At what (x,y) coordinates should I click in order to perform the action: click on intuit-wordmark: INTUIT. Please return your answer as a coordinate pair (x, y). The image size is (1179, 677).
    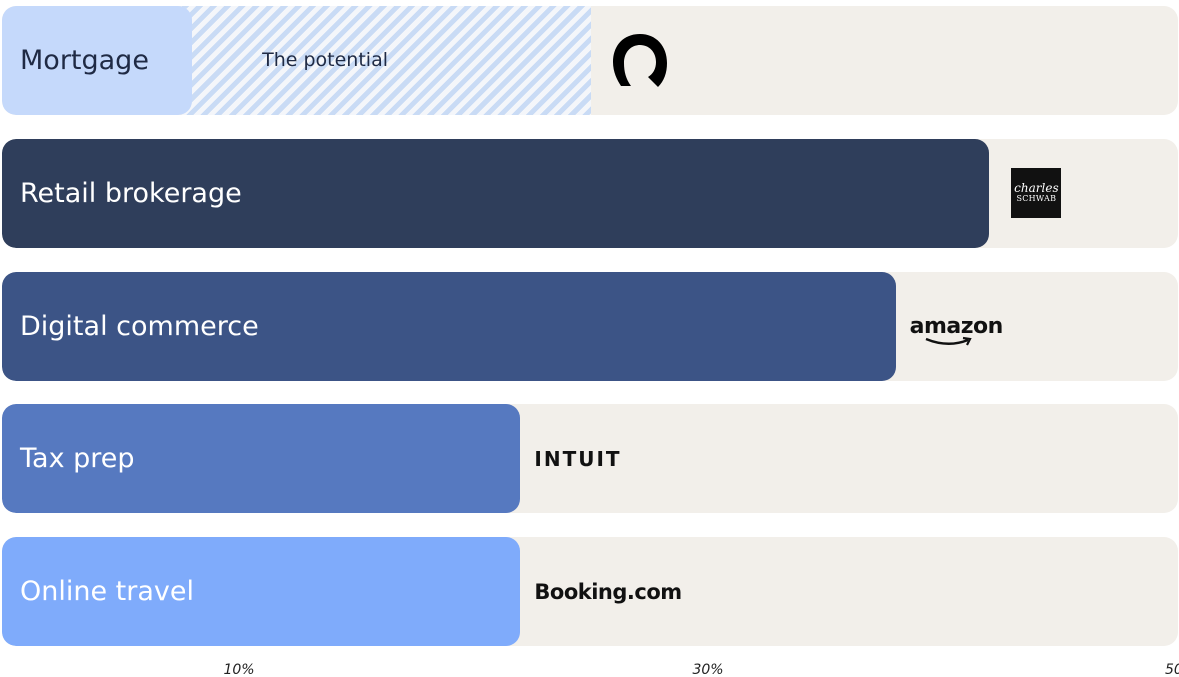
    Looking at the image, I should click on (578, 458).